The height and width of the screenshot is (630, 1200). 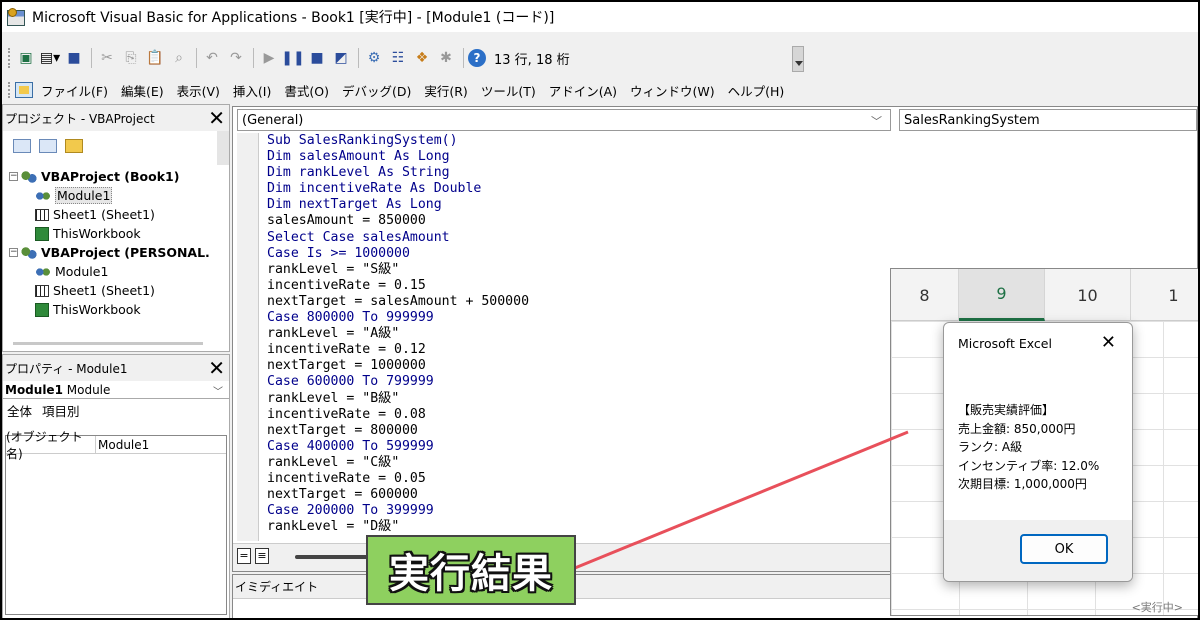 What do you see at coordinates (24, 90) in the screenshot?
I see `excel-vba-icon` at bounding box center [24, 90].